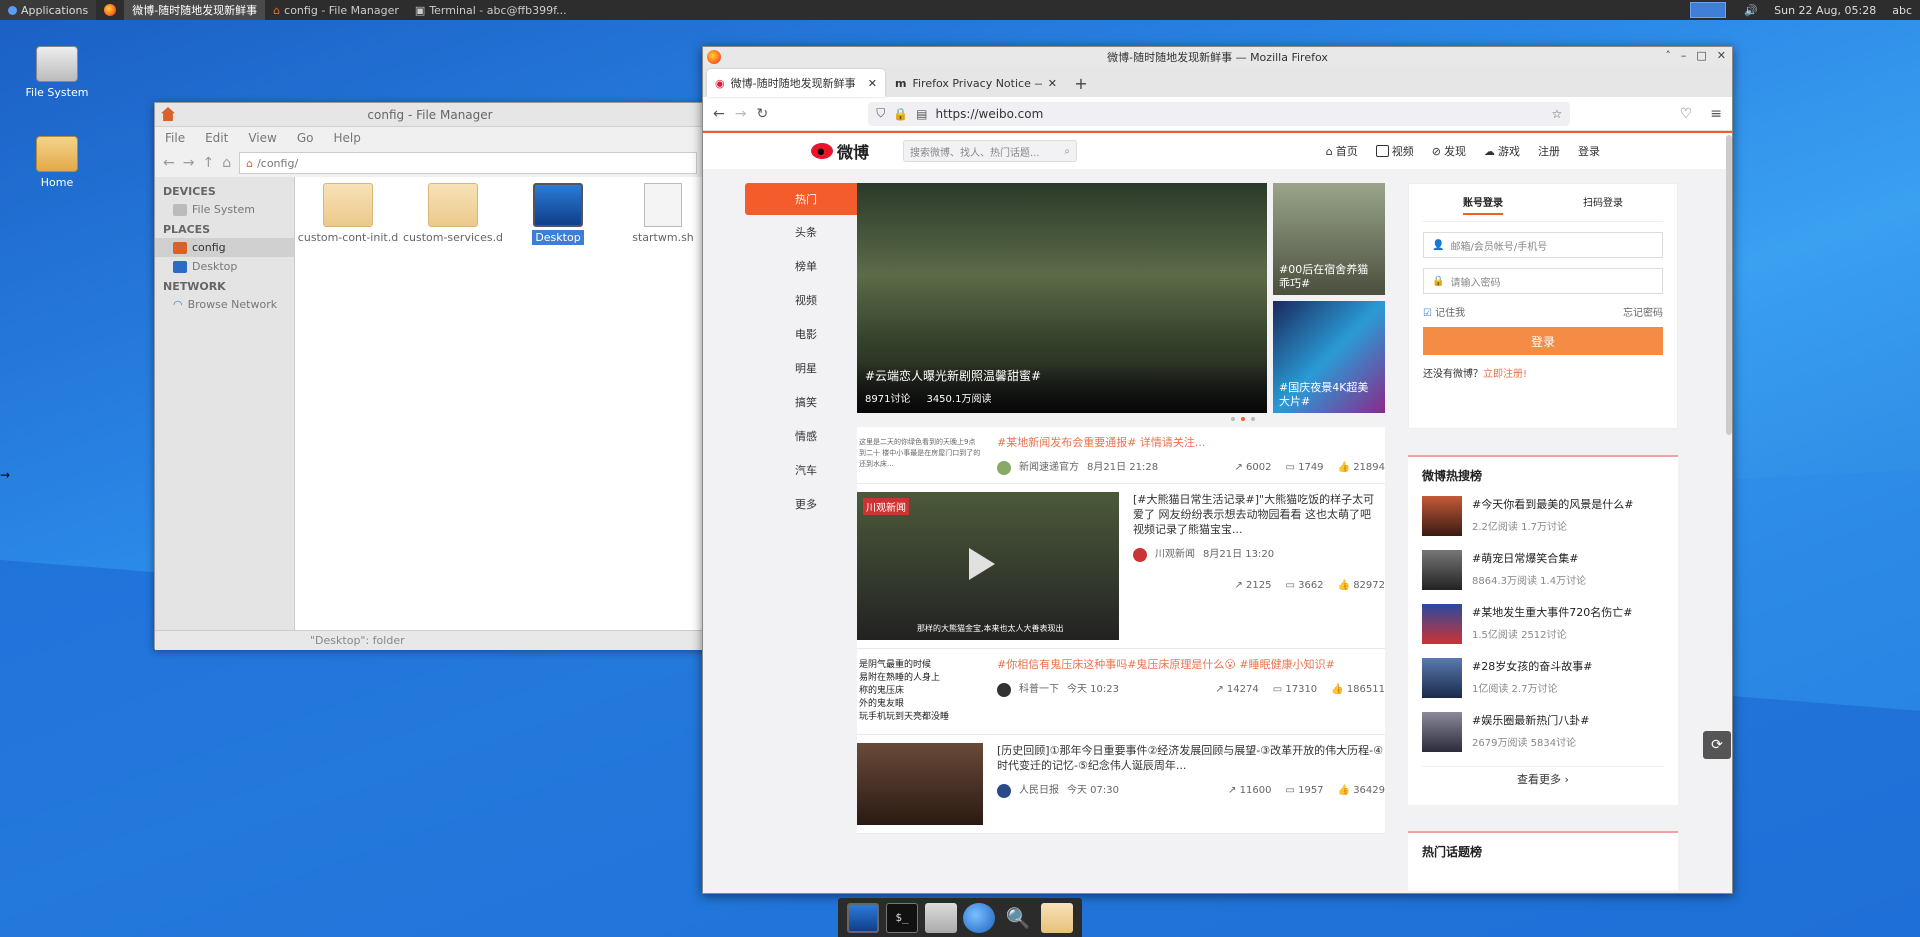 The height and width of the screenshot is (937, 1920). I want to click on register-link: 立即注册!, so click(1505, 374).